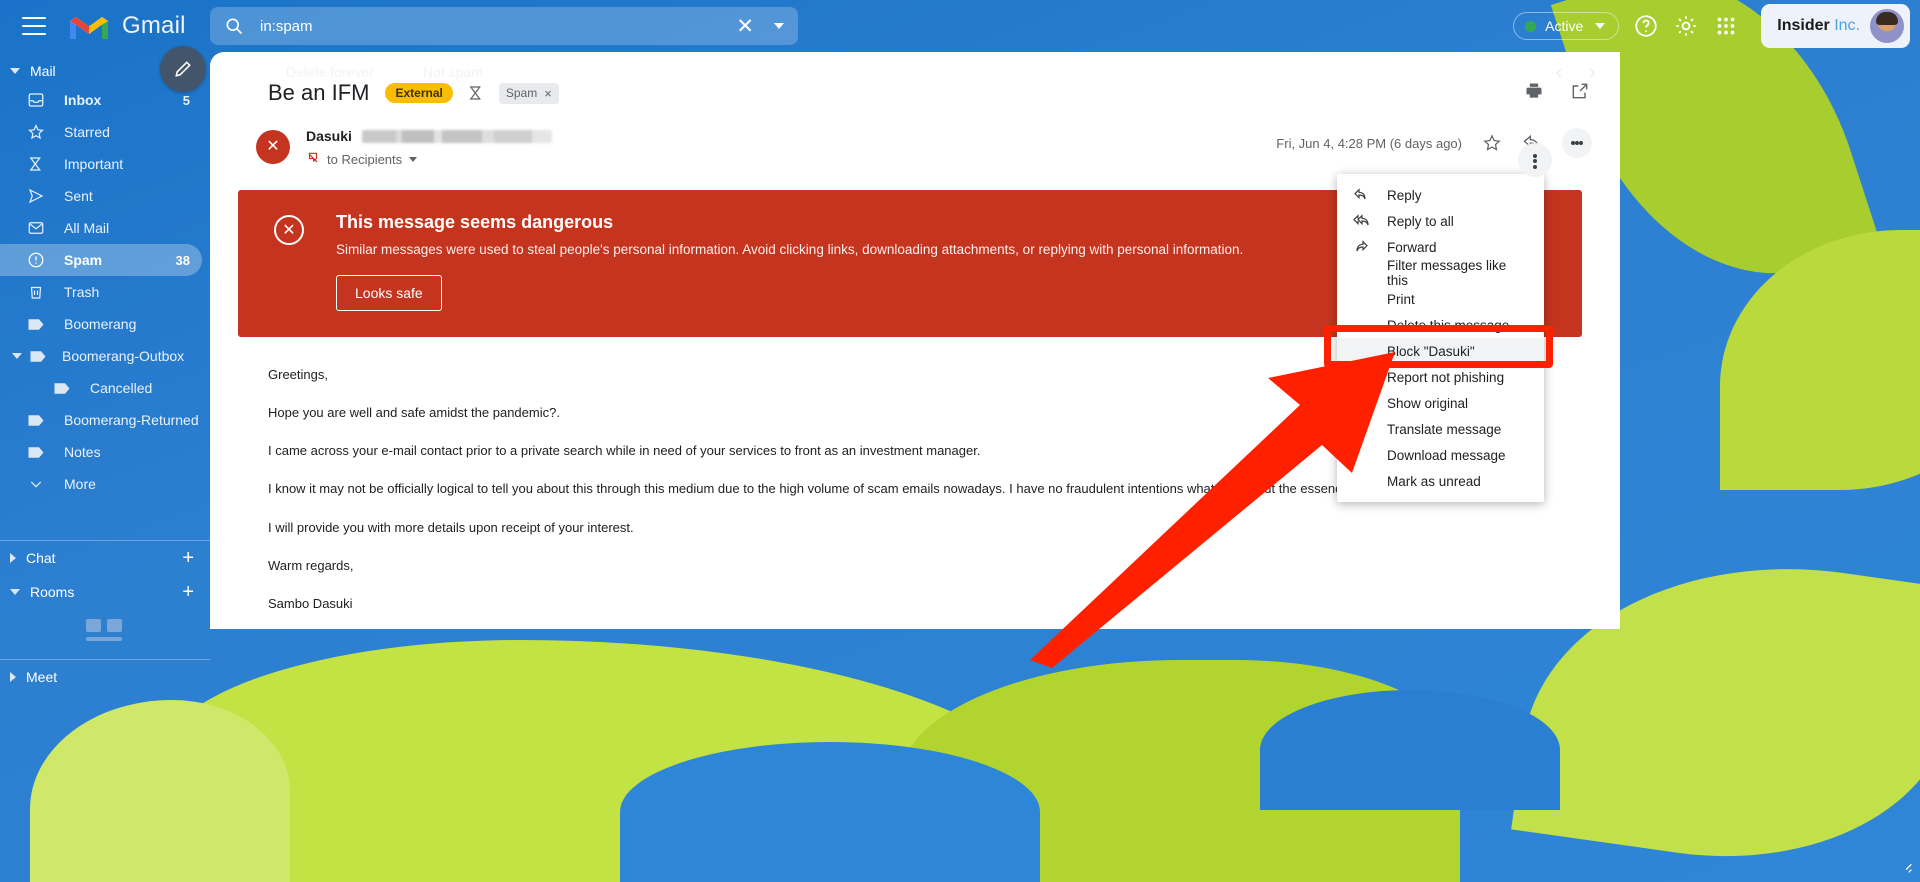  I want to click on pointer-arrow, so click(1212, 510).